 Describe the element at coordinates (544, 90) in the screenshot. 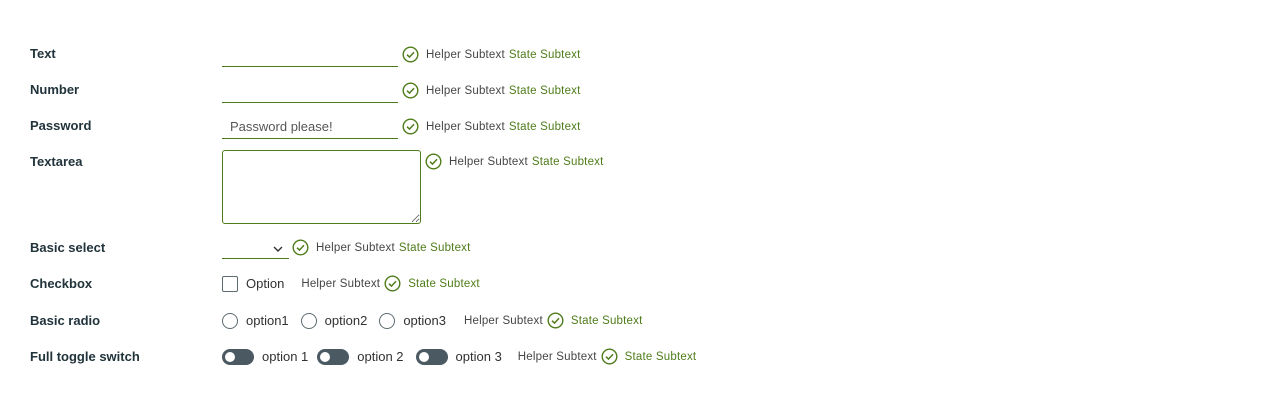

I see `number-state: State Subtext` at that location.